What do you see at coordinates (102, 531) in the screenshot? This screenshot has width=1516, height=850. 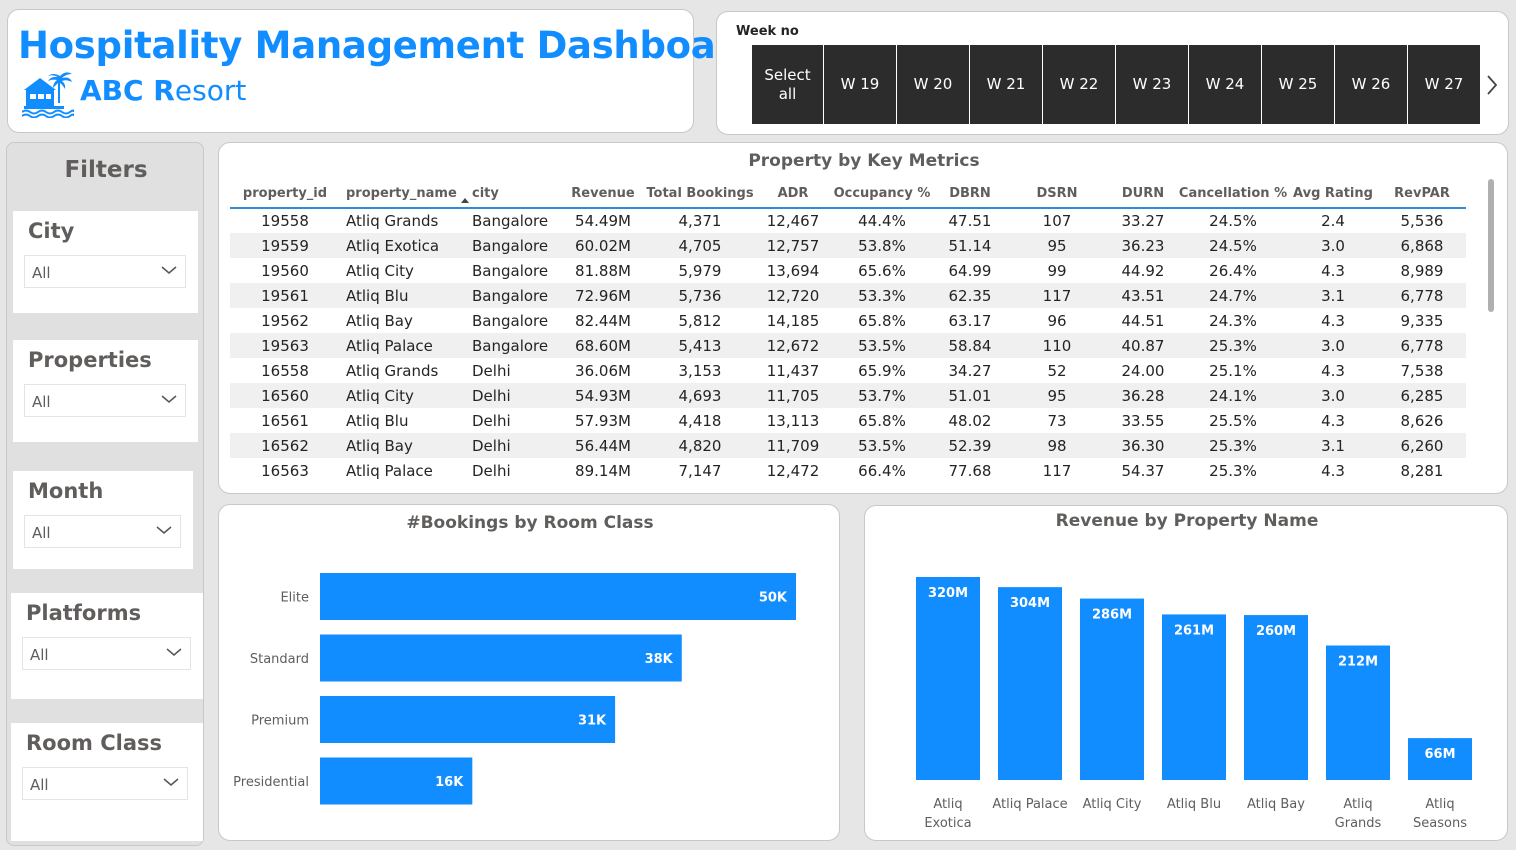 I see `month-dropdown: All` at bounding box center [102, 531].